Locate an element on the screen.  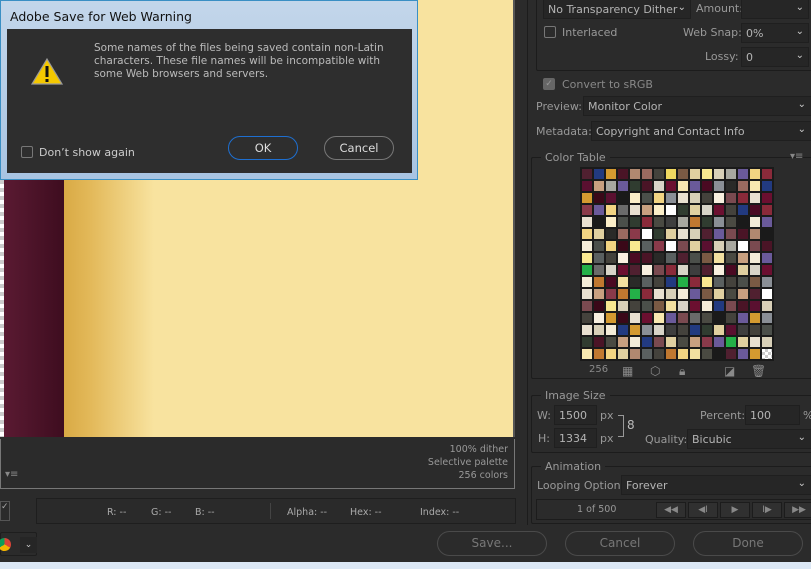
lock-icon: 🔒︎ is located at coordinates (682, 371).